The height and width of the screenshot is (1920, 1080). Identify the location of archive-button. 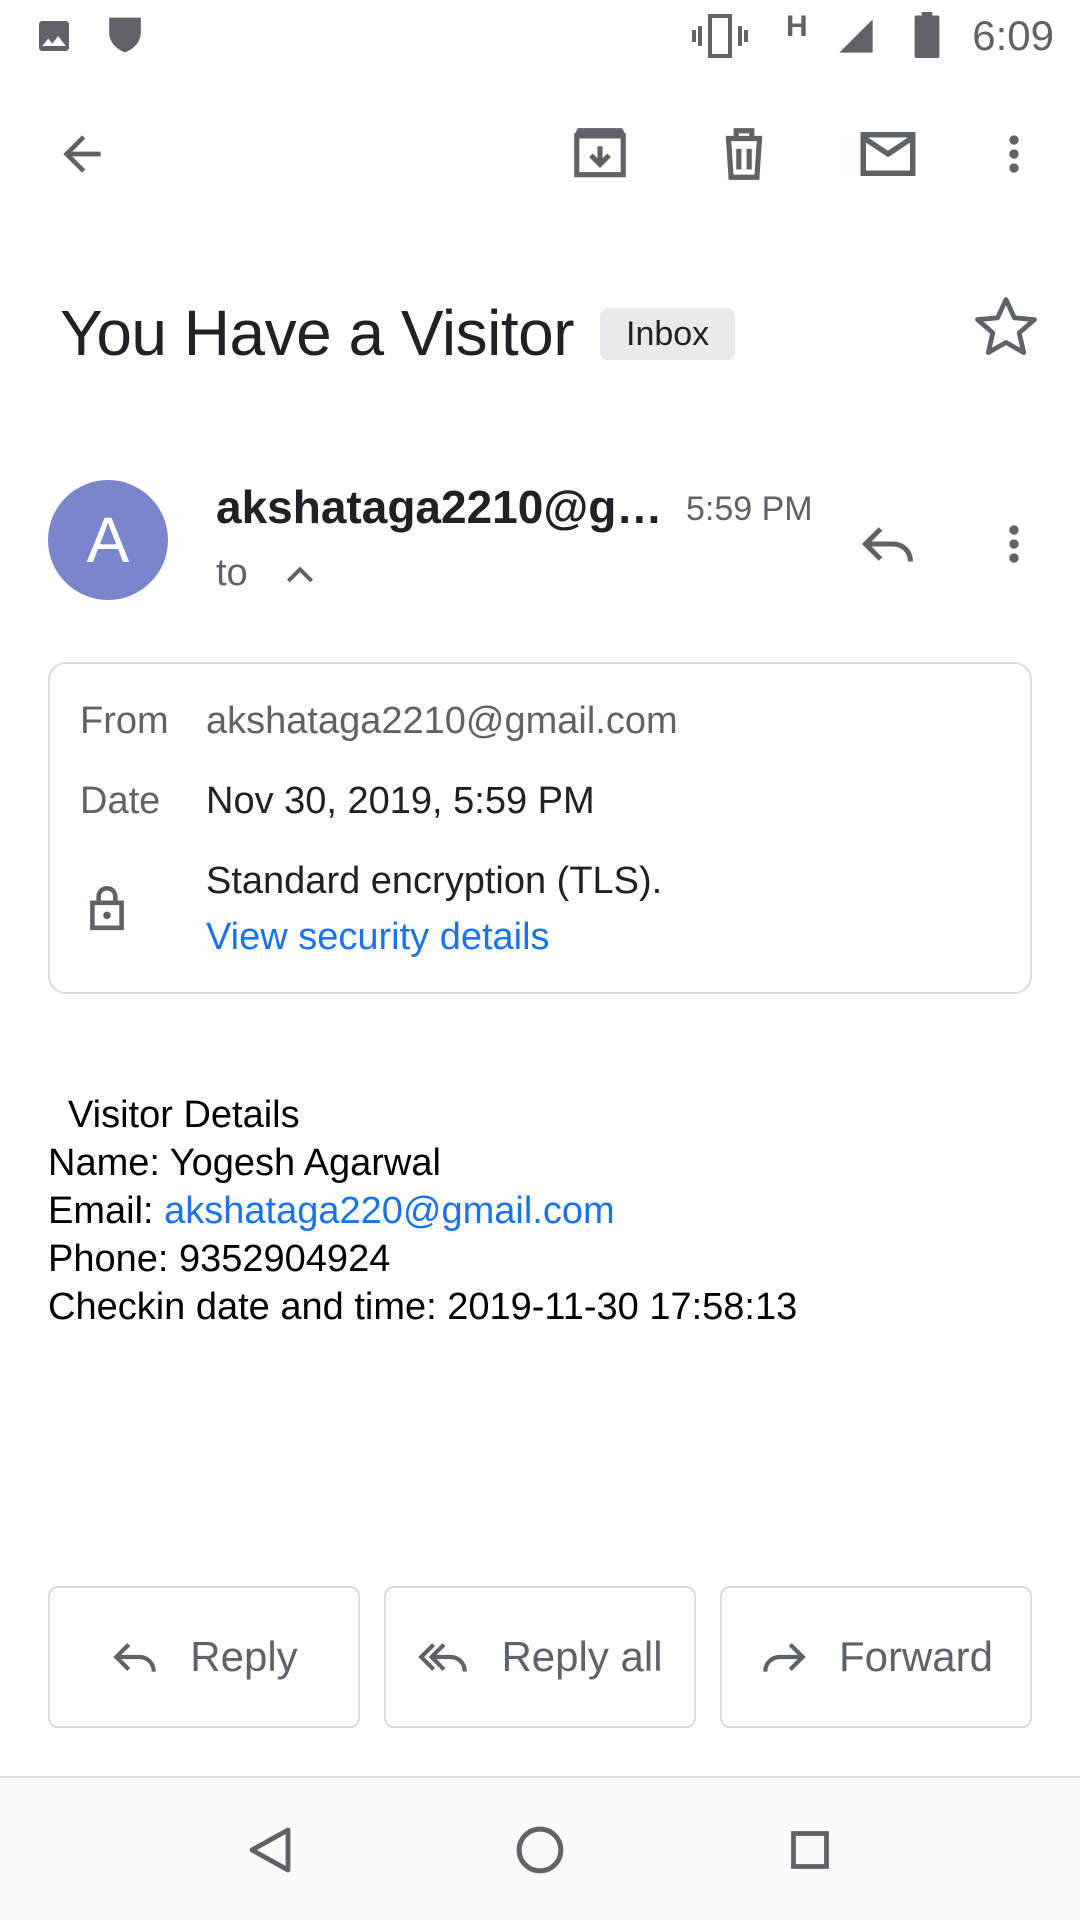
(600, 154).